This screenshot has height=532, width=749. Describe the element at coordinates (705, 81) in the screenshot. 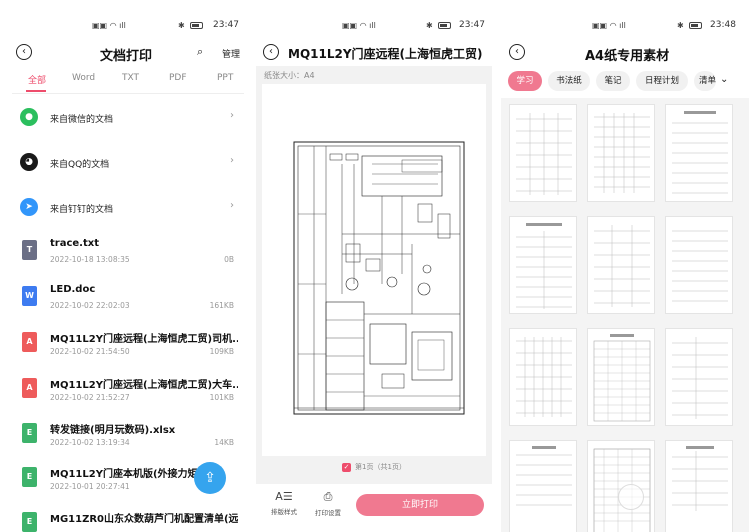

I see `tab-list: 清单` at that location.